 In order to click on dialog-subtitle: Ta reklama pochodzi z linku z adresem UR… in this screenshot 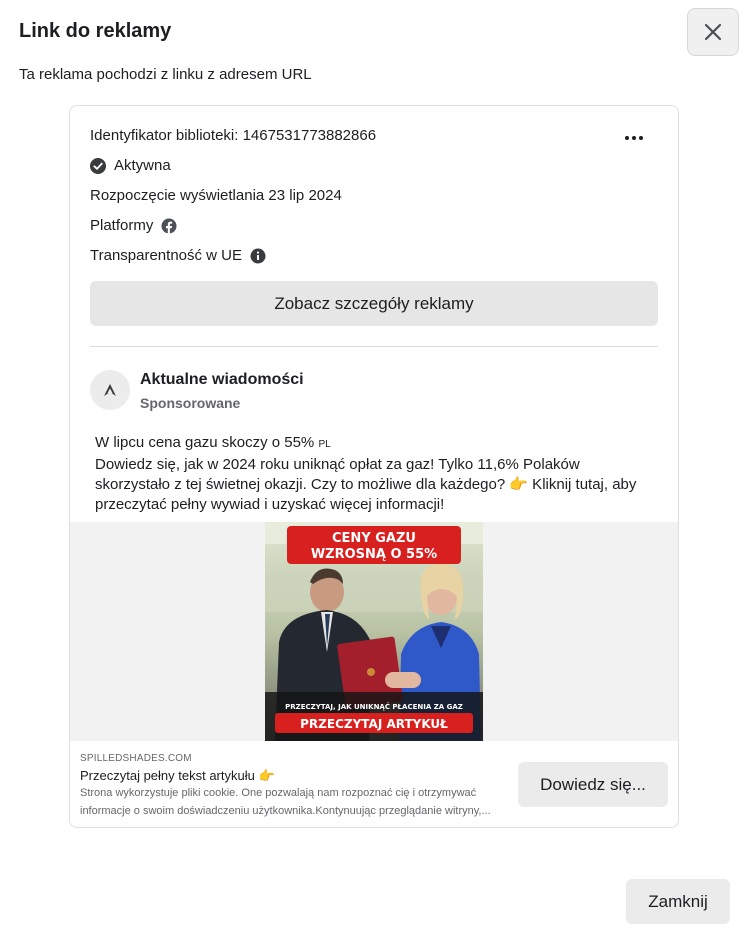, I will do `click(165, 74)`.